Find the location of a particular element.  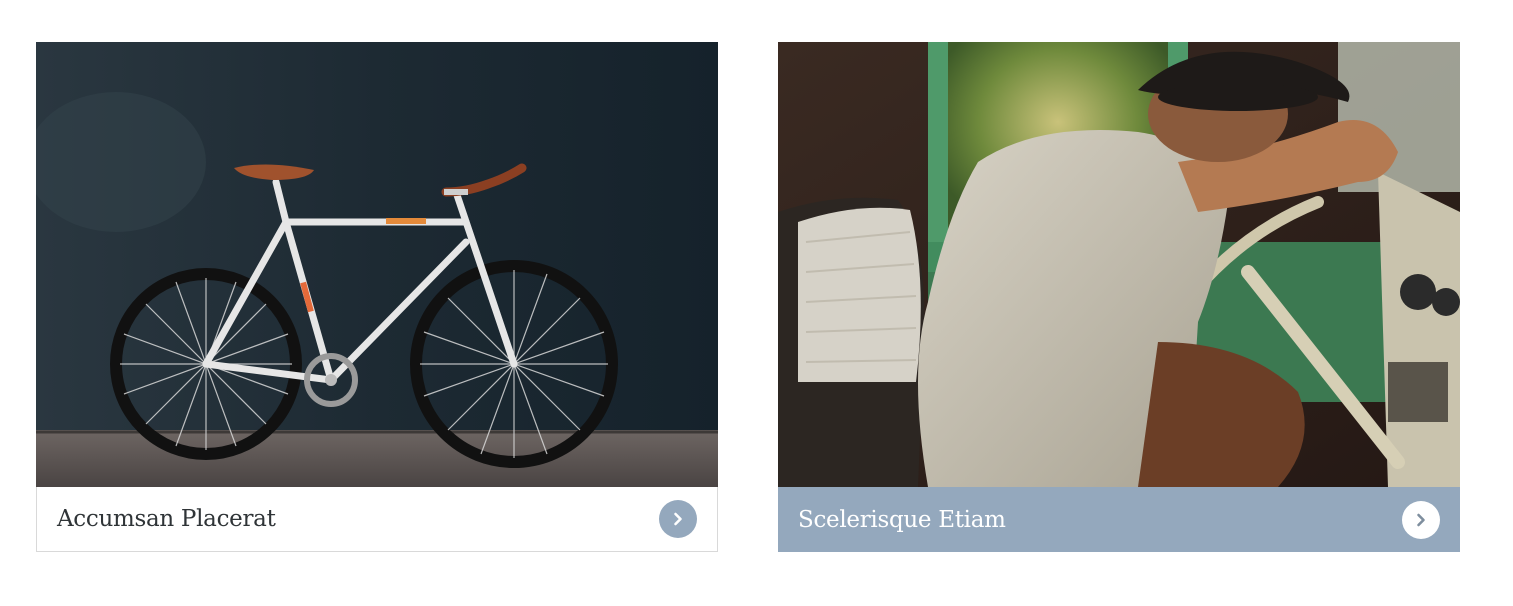

card-title: Accumsan Placerat is located at coordinates (166, 519).